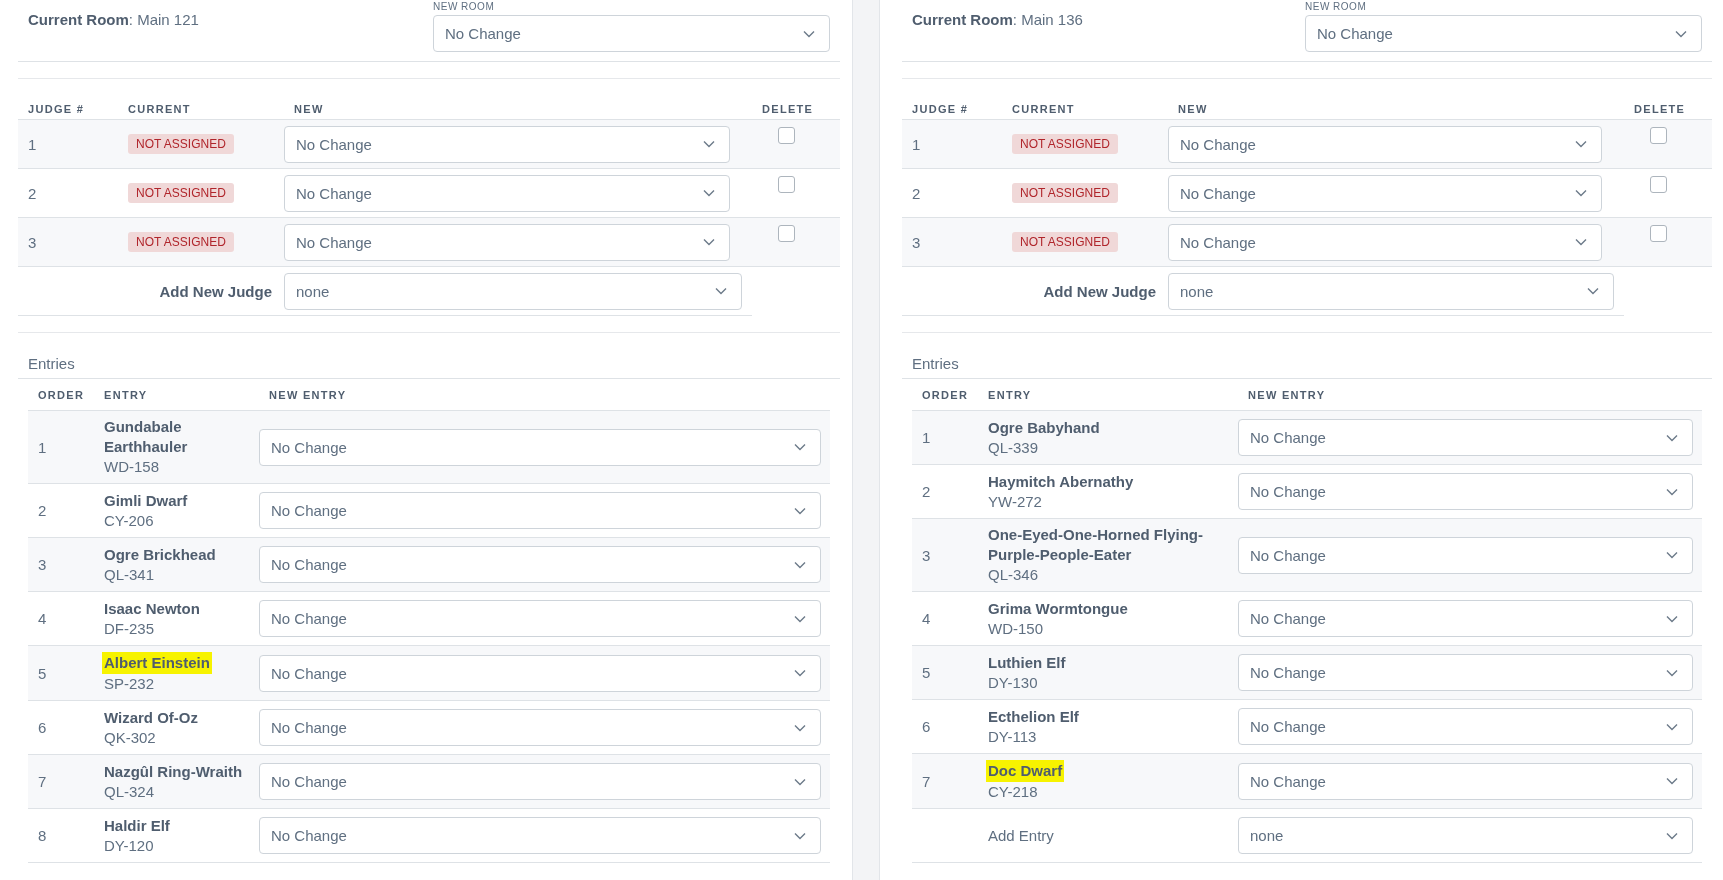 The image size is (1723, 880). Describe the element at coordinates (131, 467) in the screenshot. I see `entry-code: WD-158` at that location.